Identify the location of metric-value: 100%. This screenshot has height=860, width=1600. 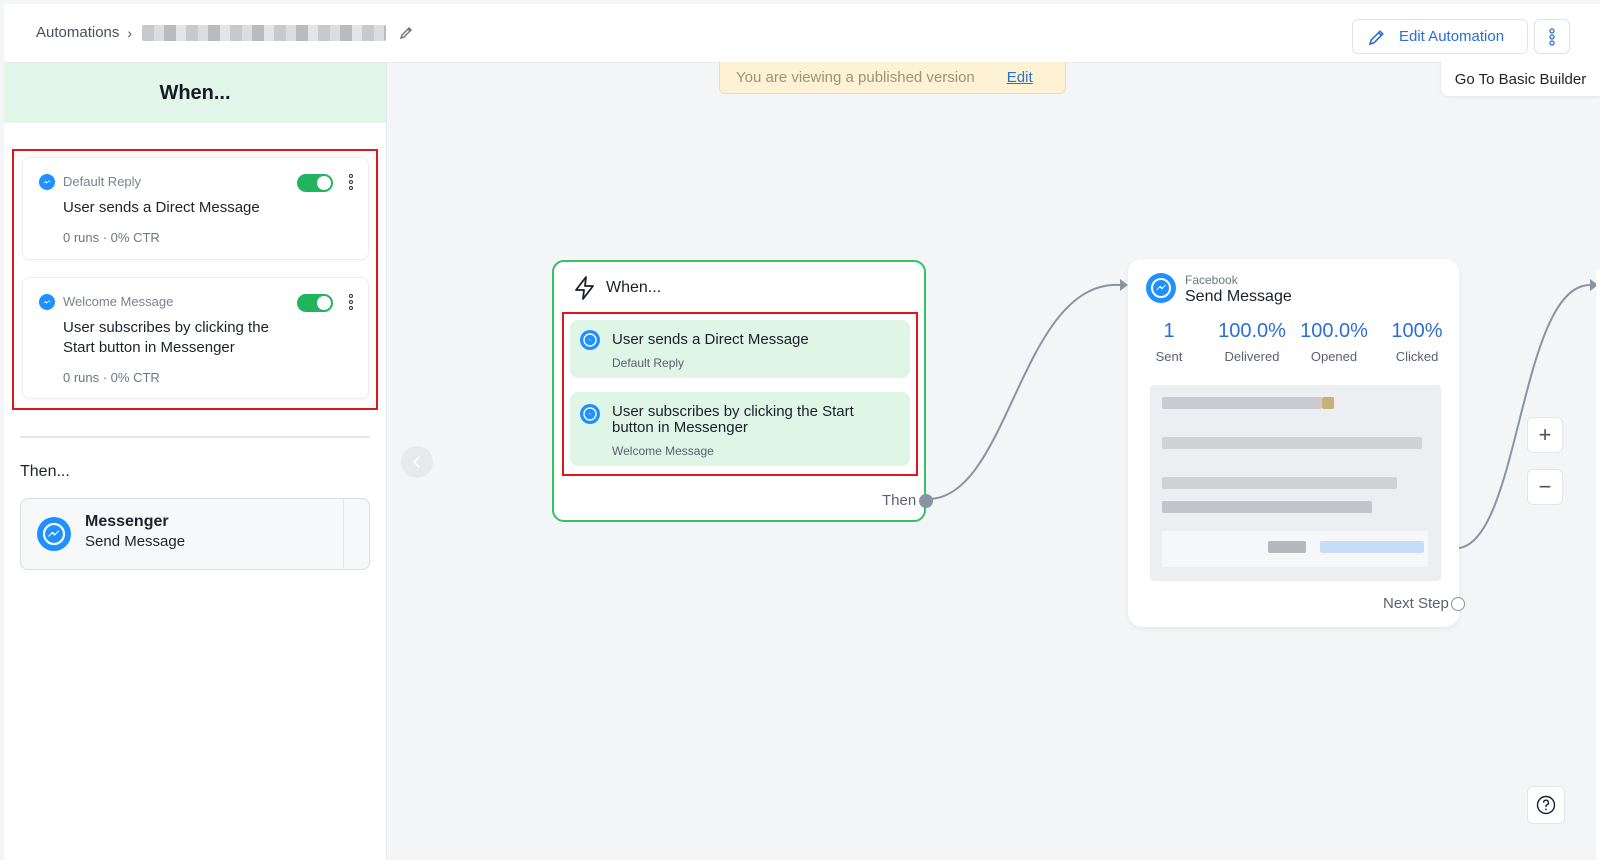
(1417, 331).